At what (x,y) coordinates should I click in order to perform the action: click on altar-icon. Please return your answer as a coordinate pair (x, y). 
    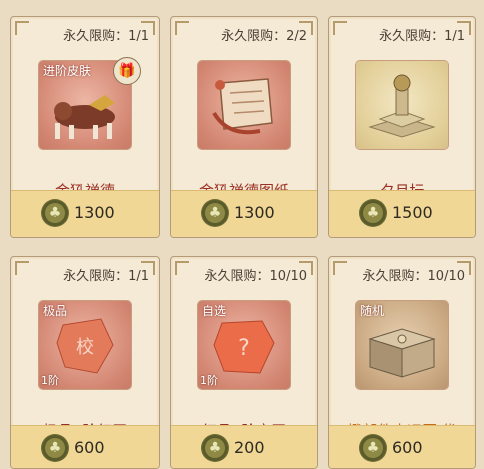
    Looking at the image, I should click on (402, 106).